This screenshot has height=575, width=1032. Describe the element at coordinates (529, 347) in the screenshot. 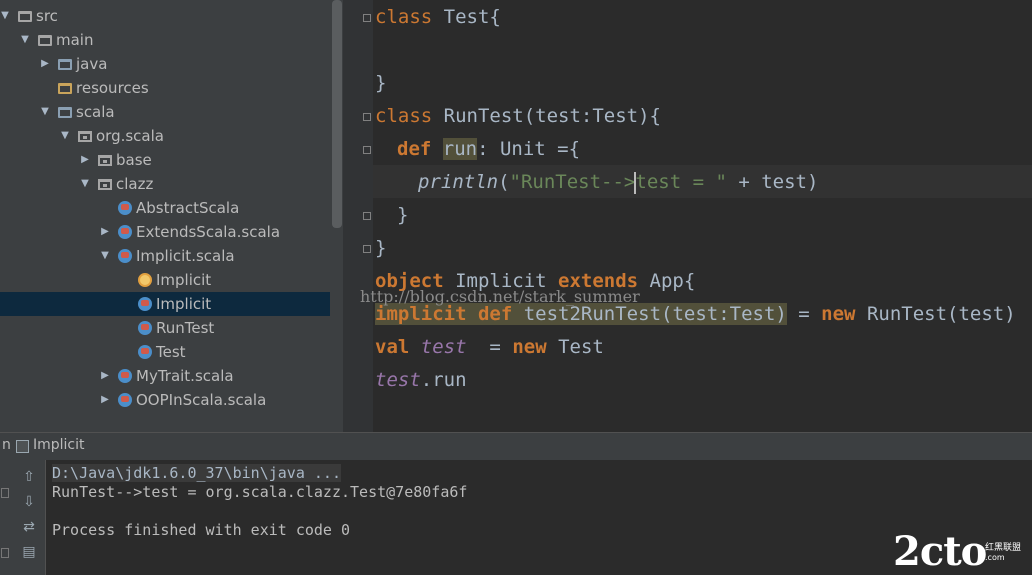

I see `keyword: new` at that location.